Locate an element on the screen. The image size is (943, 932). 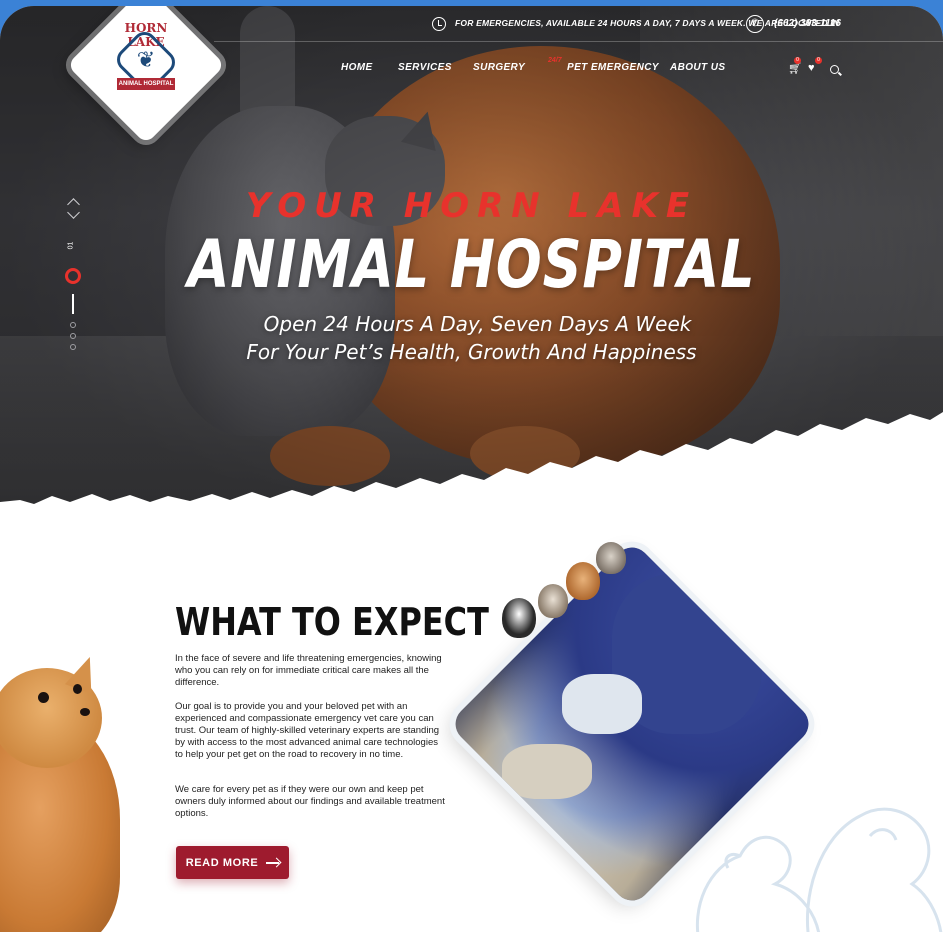
emergency-badge: 24/7 is located at coordinates (555, 60).